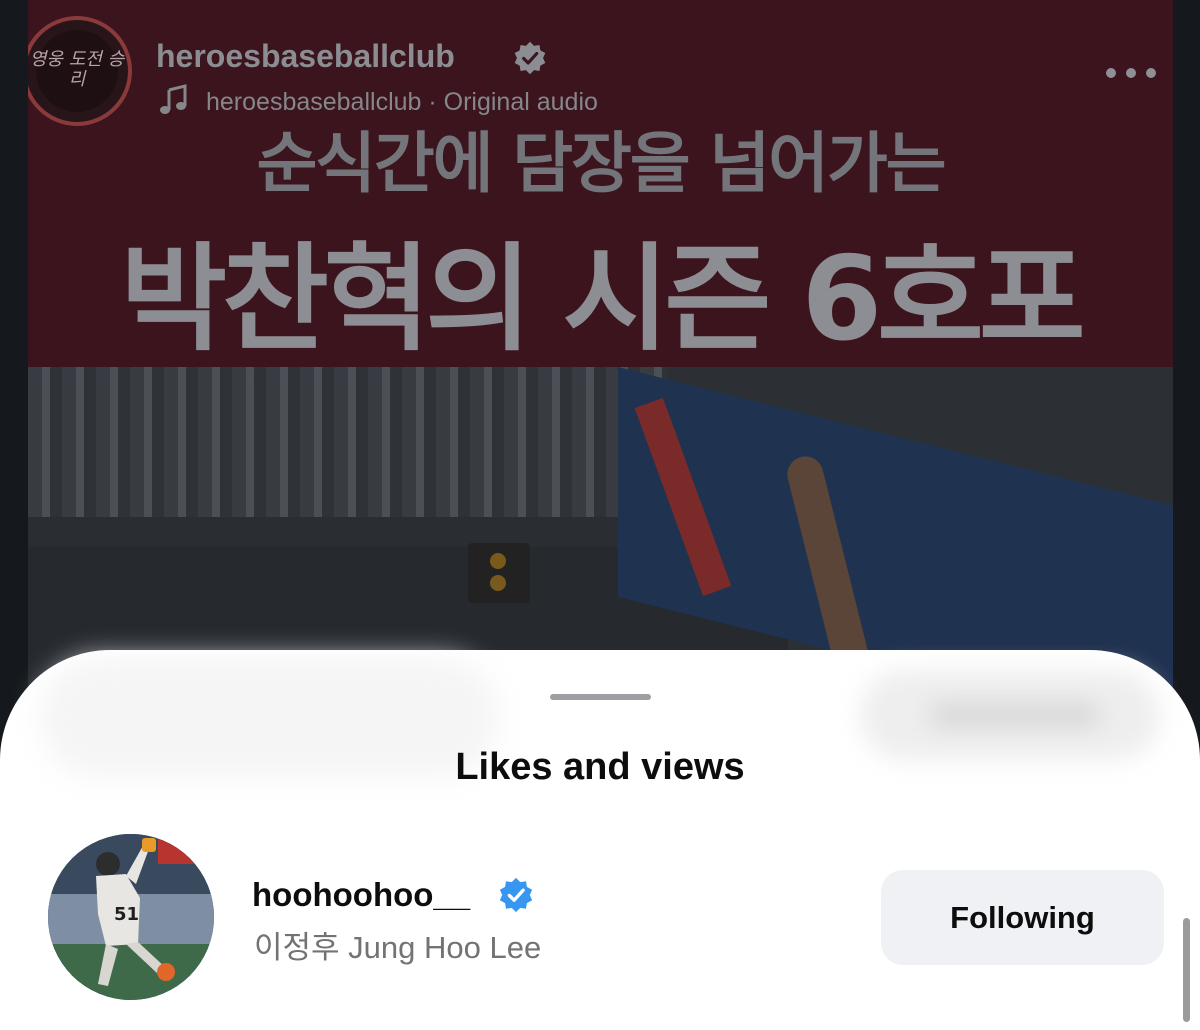 The height and width of the screenshot is (1030, 1200). Describe the element at coordinates (602, 299) in the screenshot. I see `video-headline-line2: 박찬혁의 시즌 6호포` at that location.